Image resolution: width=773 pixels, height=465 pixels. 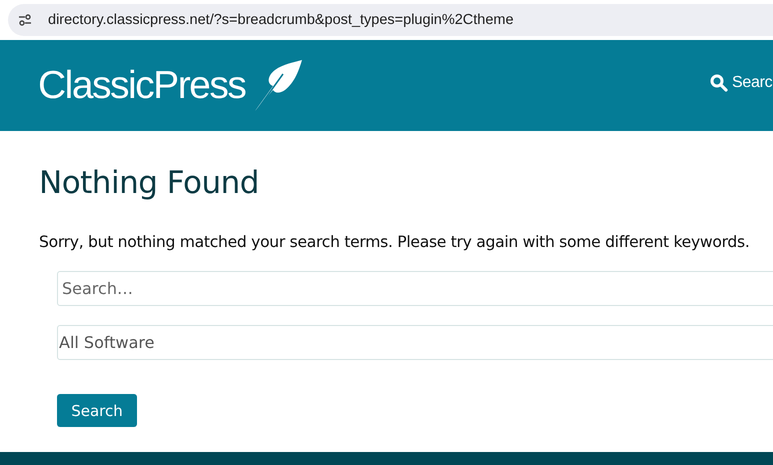 I want to click on header-search-link: Searc, so click(x=752, y=83).